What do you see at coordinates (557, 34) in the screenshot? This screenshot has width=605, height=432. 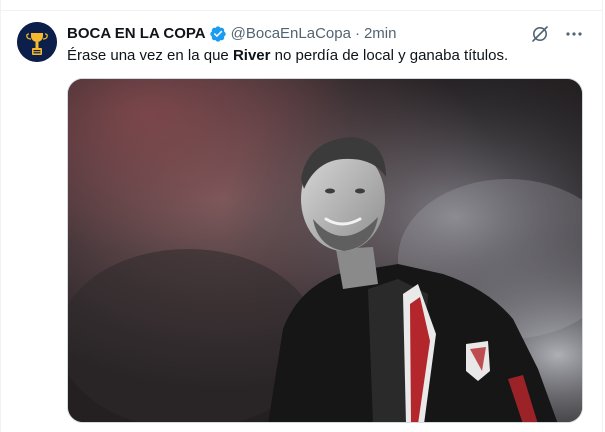 I see `tweet-actions-top` at bounding box center [557, 34].